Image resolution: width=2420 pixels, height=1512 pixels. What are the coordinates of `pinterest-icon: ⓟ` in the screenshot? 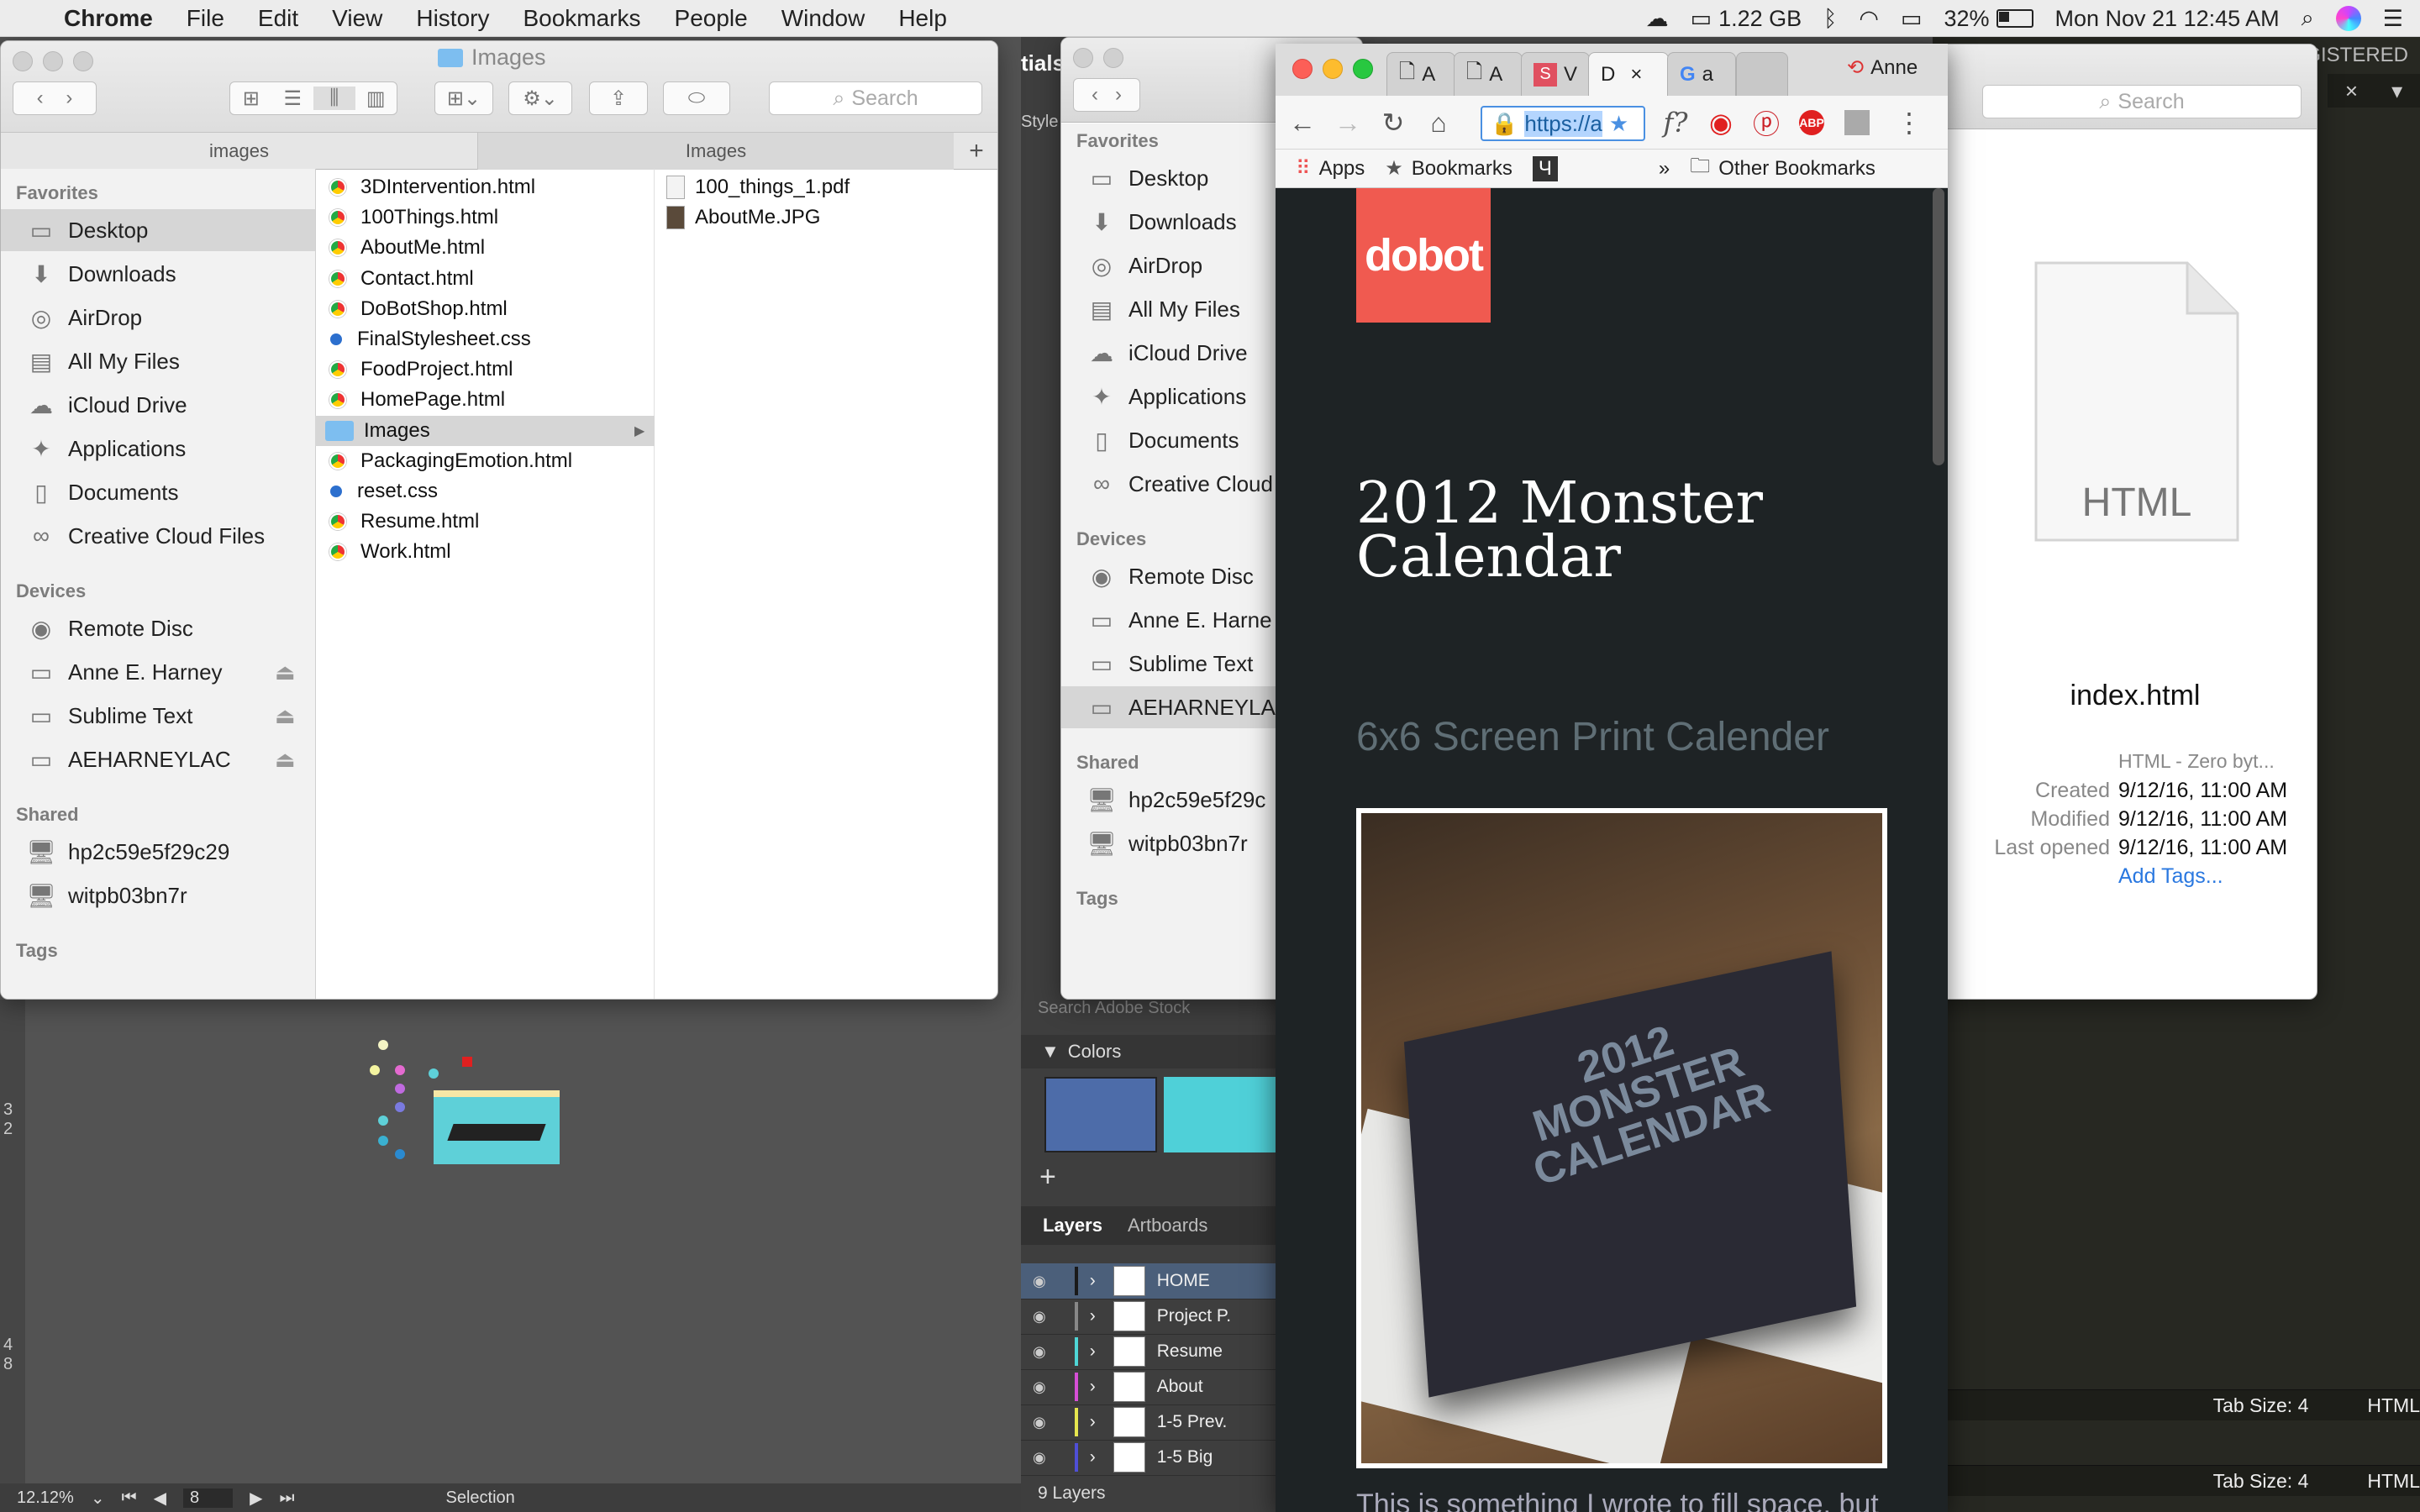 It's located at (1766, 123).